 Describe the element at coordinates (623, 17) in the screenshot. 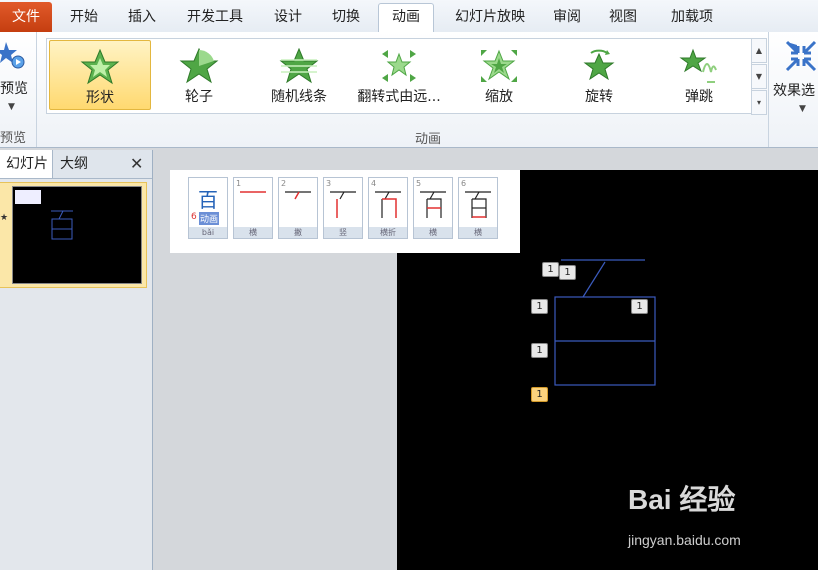

I see `tab-view: 视图` at that location.